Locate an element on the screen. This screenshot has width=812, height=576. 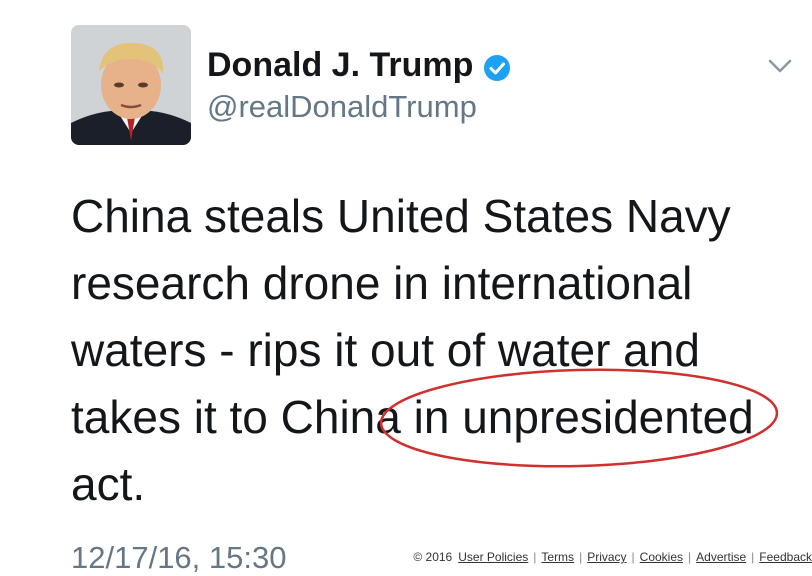
footer-link-advertise: Advertise is located at coordinates (721, 557).